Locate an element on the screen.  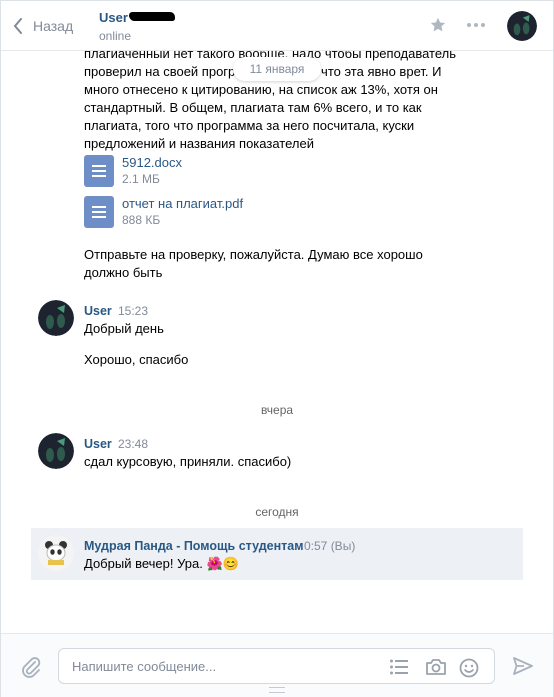
back-button: Назад is located at coordinates (43, 26).